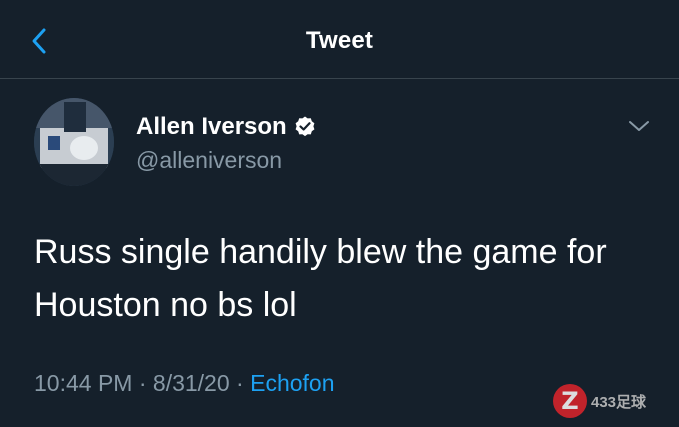  What do you see at coordinates (292, 383) in the screenshot?
I see `tweet-source-link: Echofon` at bounding box center [292, 383].